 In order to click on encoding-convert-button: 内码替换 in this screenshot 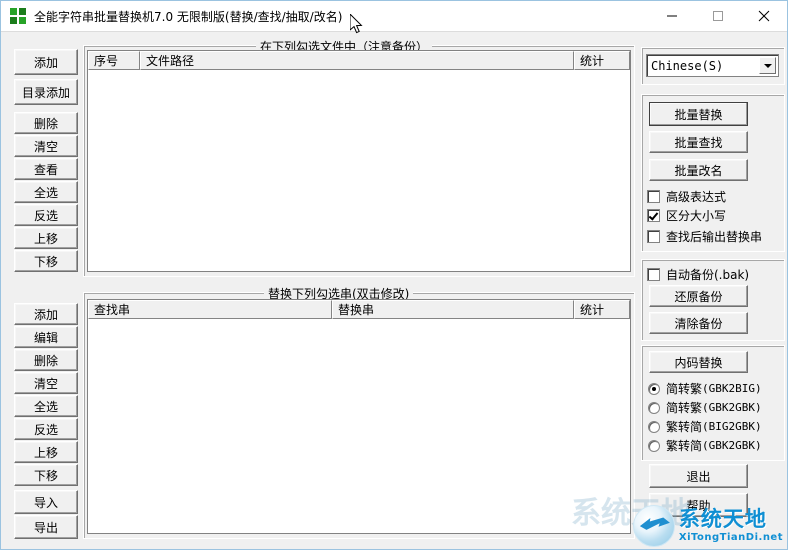, I will do `click(698, 362)`.